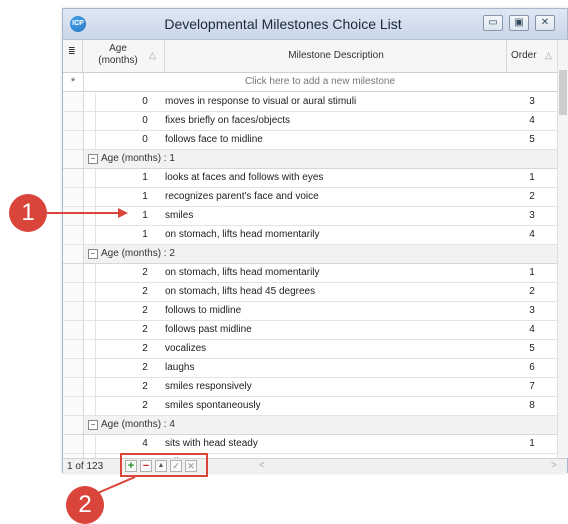 Image resolution: width=568 pixels, height=524 pixels. Describe the element at coordinates (562, 249) in the screenshot. I see `vertical-scrollbar` at that location.